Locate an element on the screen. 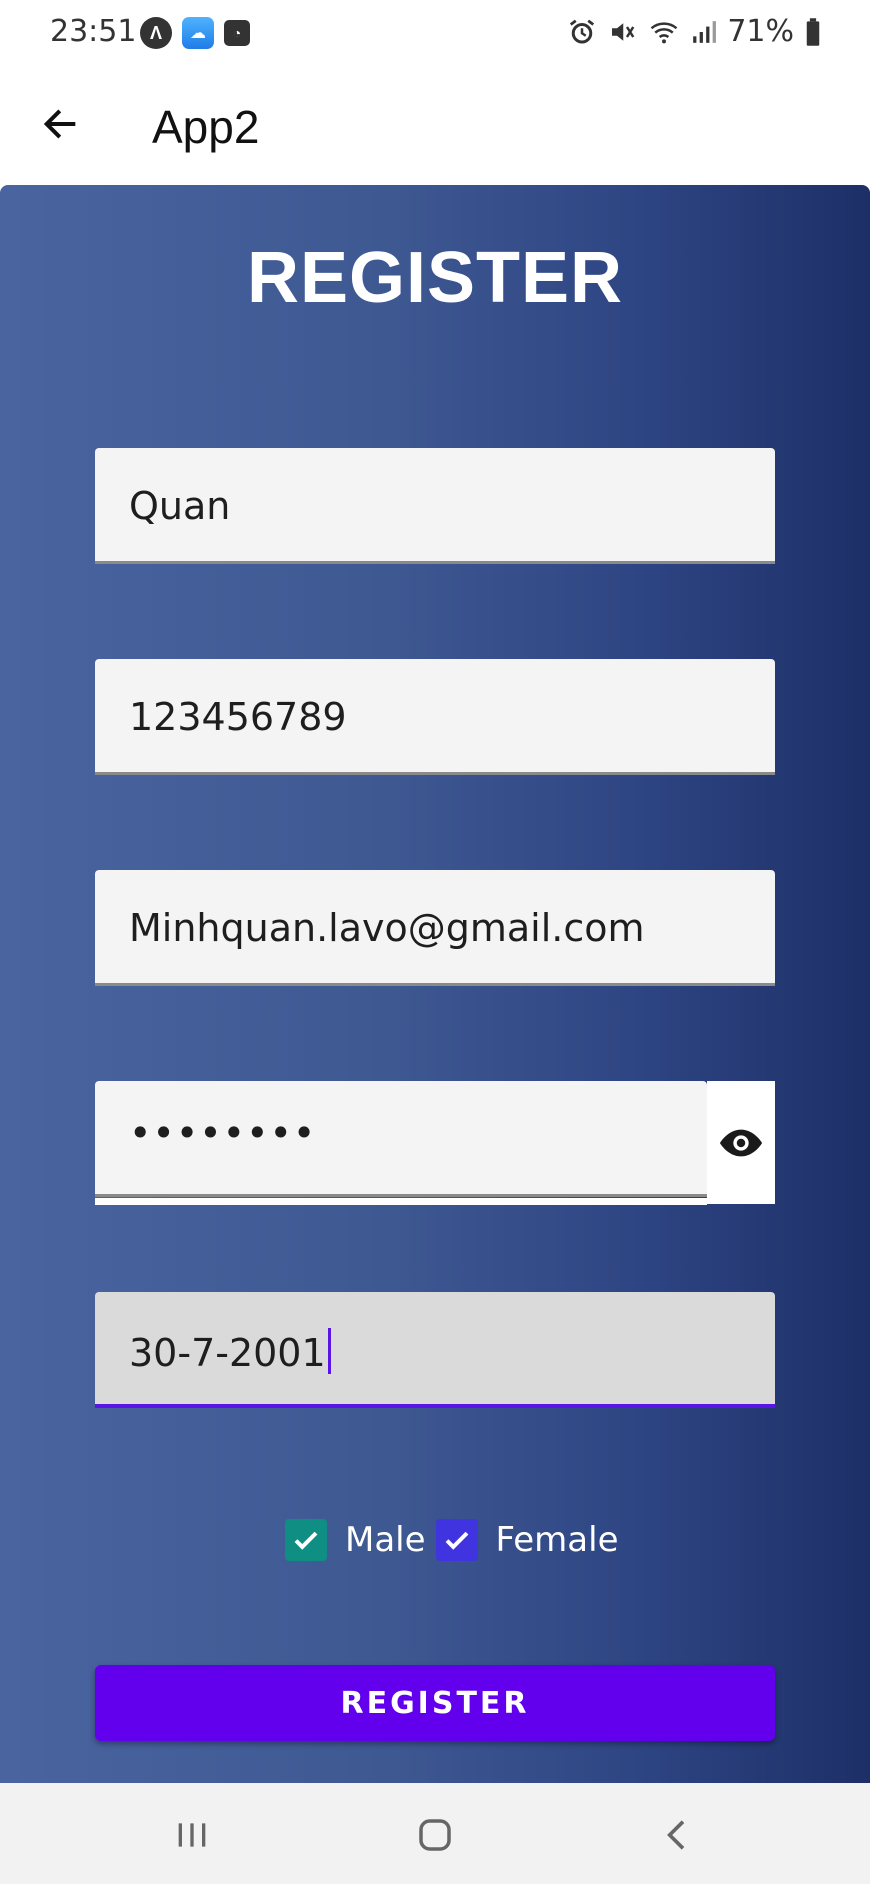  status-right-icons: 71% is located at coordinates (694, 31).